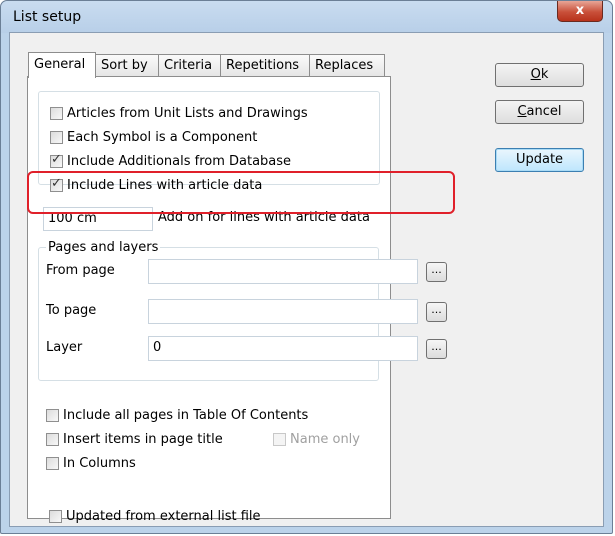 The width and height of the screenshot is (615, 536). Describe the element at coordinates (283, 348) in the screenshot. I see `layer-input: 0` at that location.